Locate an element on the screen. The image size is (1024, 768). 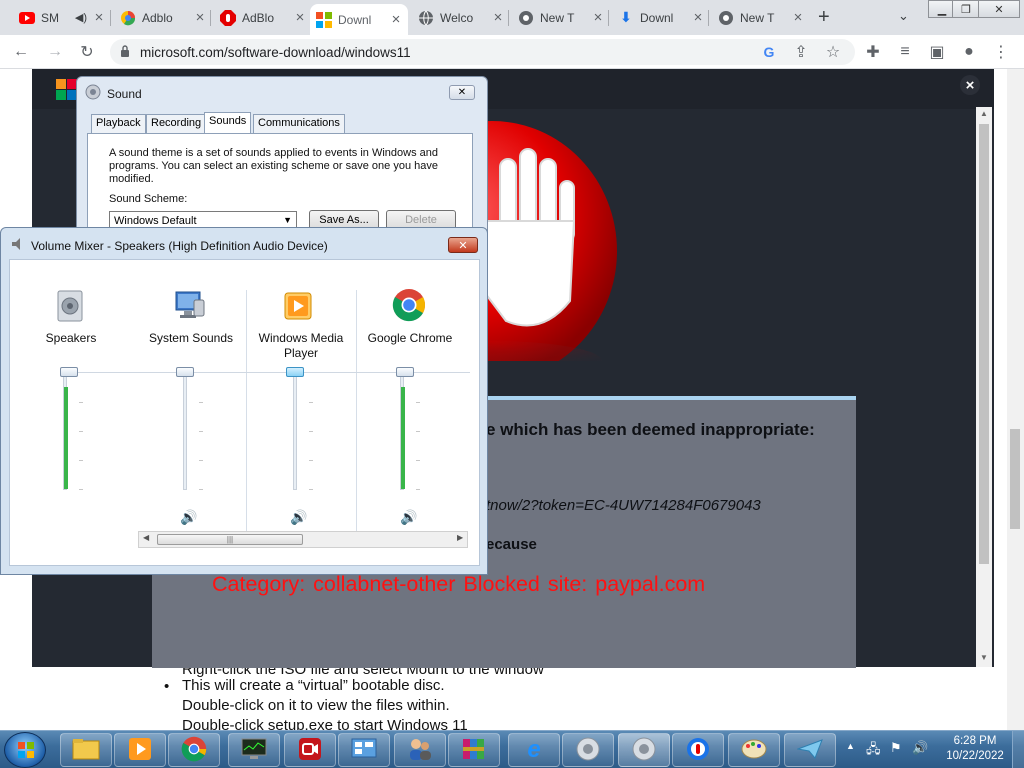
block-line-3: ecause is located at coordinates (511, 544).